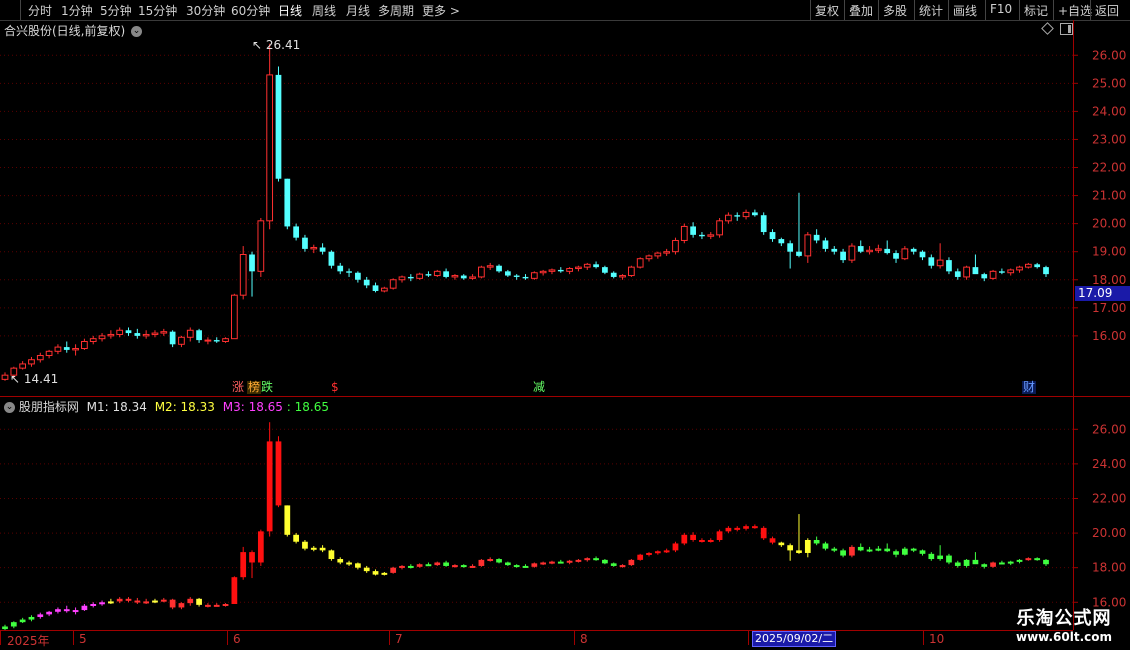 The width and height of the screenshot is (1130, 650). What do you see at coordinates (9, 407) in the screenshot?
I see `collapse-icon: ⌄` at bounding box center [9, 407].